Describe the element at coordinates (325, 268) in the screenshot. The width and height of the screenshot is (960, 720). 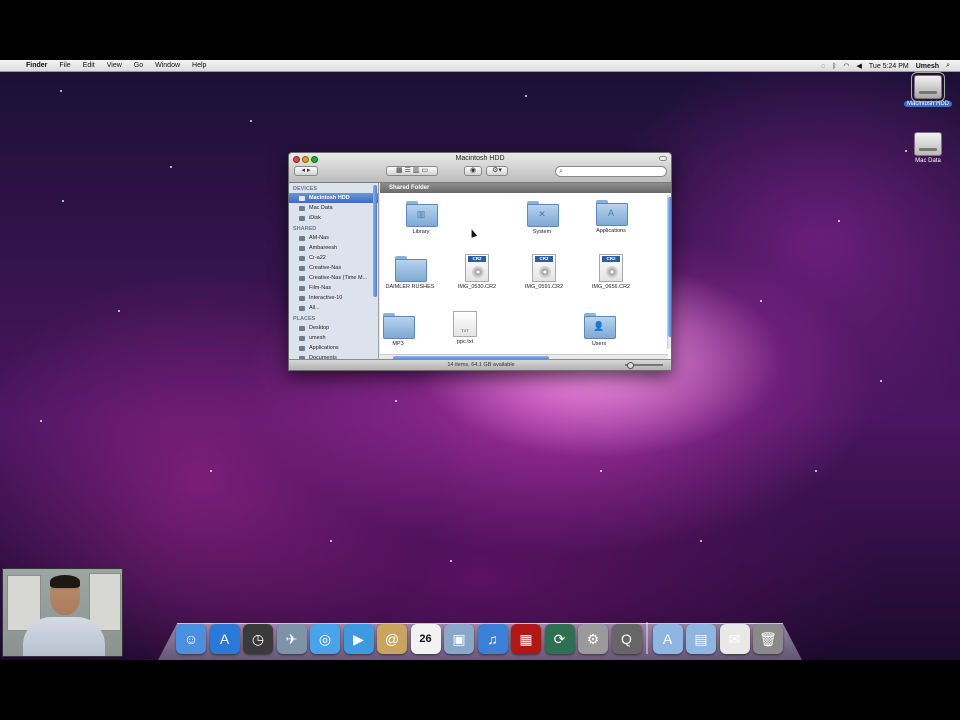
I see `sidebar-item-label: Creative-Nas` at that location.